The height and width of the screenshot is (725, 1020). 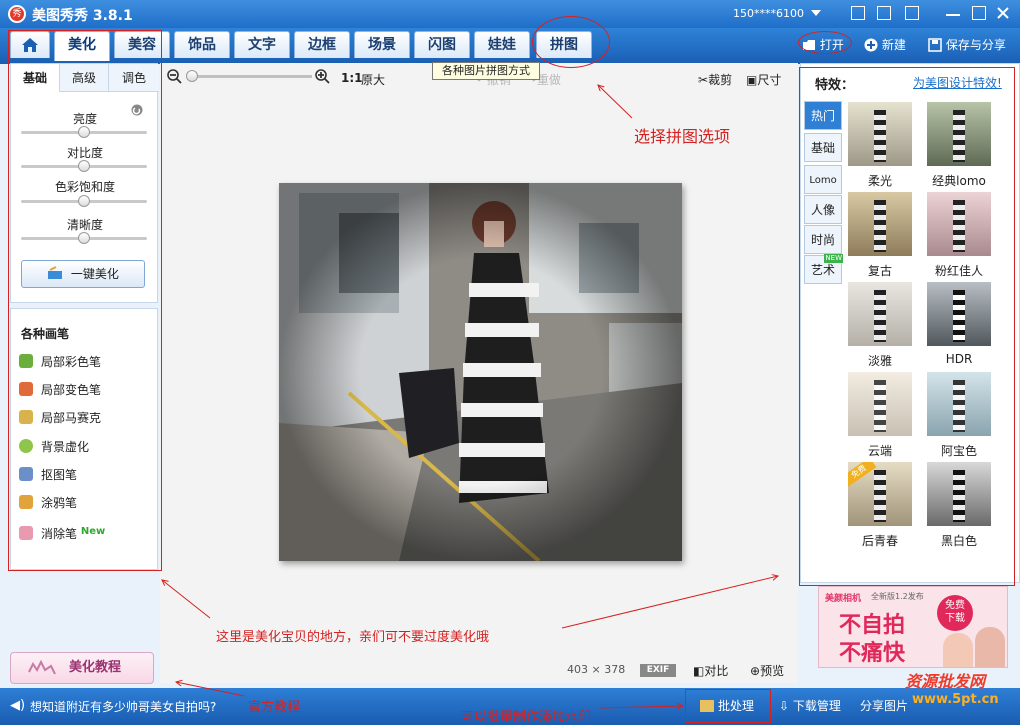 What do you see at coordinates (710, 670) in the screenshot?
I see `compare-button: ◧对比` at bounding box center [710, 670].